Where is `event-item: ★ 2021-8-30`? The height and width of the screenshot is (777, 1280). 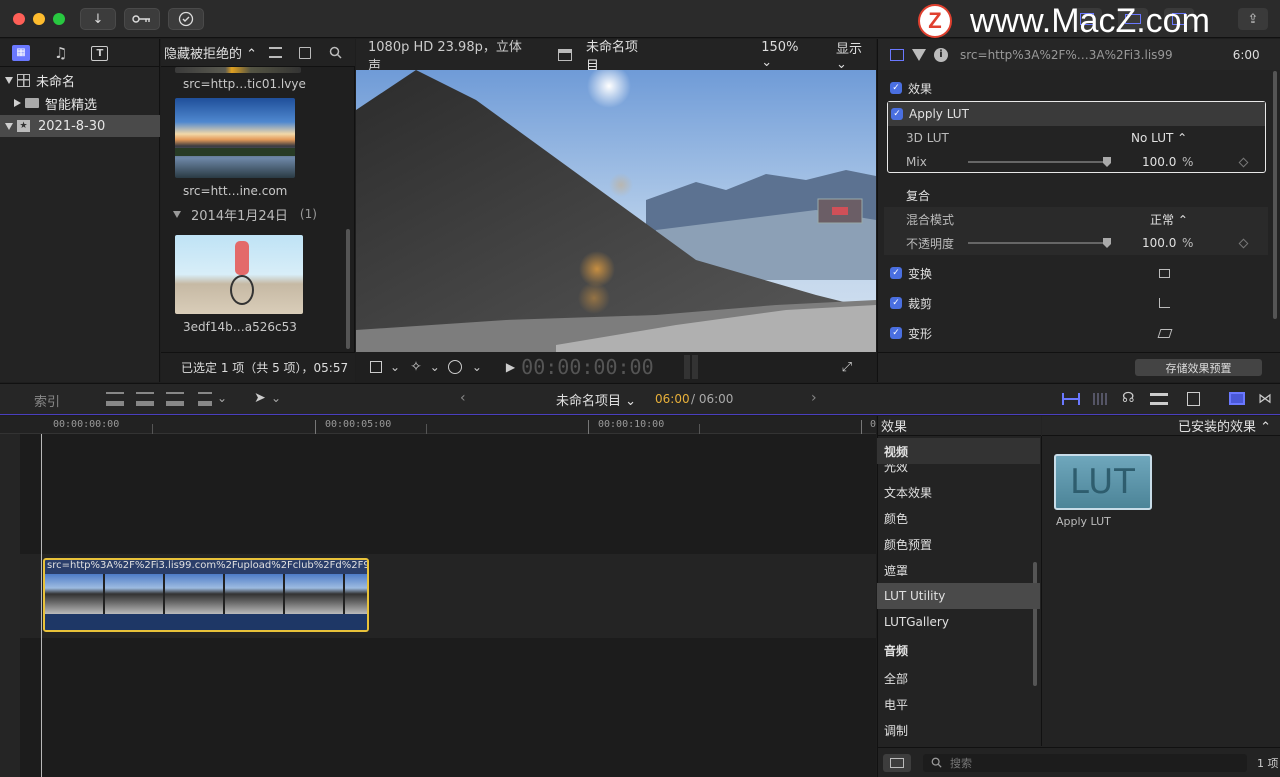
event-item: ★ 2021-8-30 is located at coordinates (80, 126).